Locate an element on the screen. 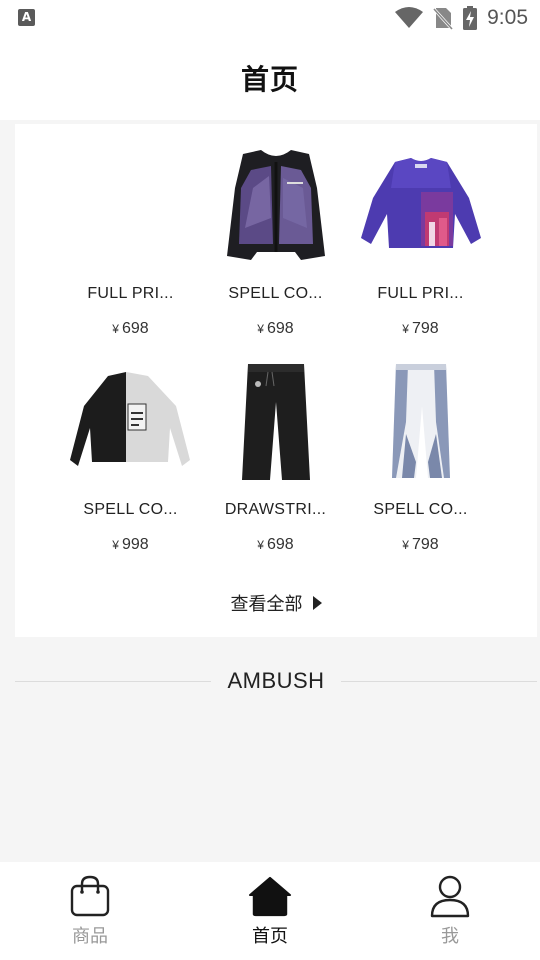 The width and height of the screenshot is (540, 960). tab-home: 首页 is located at coordinates (270, 911).